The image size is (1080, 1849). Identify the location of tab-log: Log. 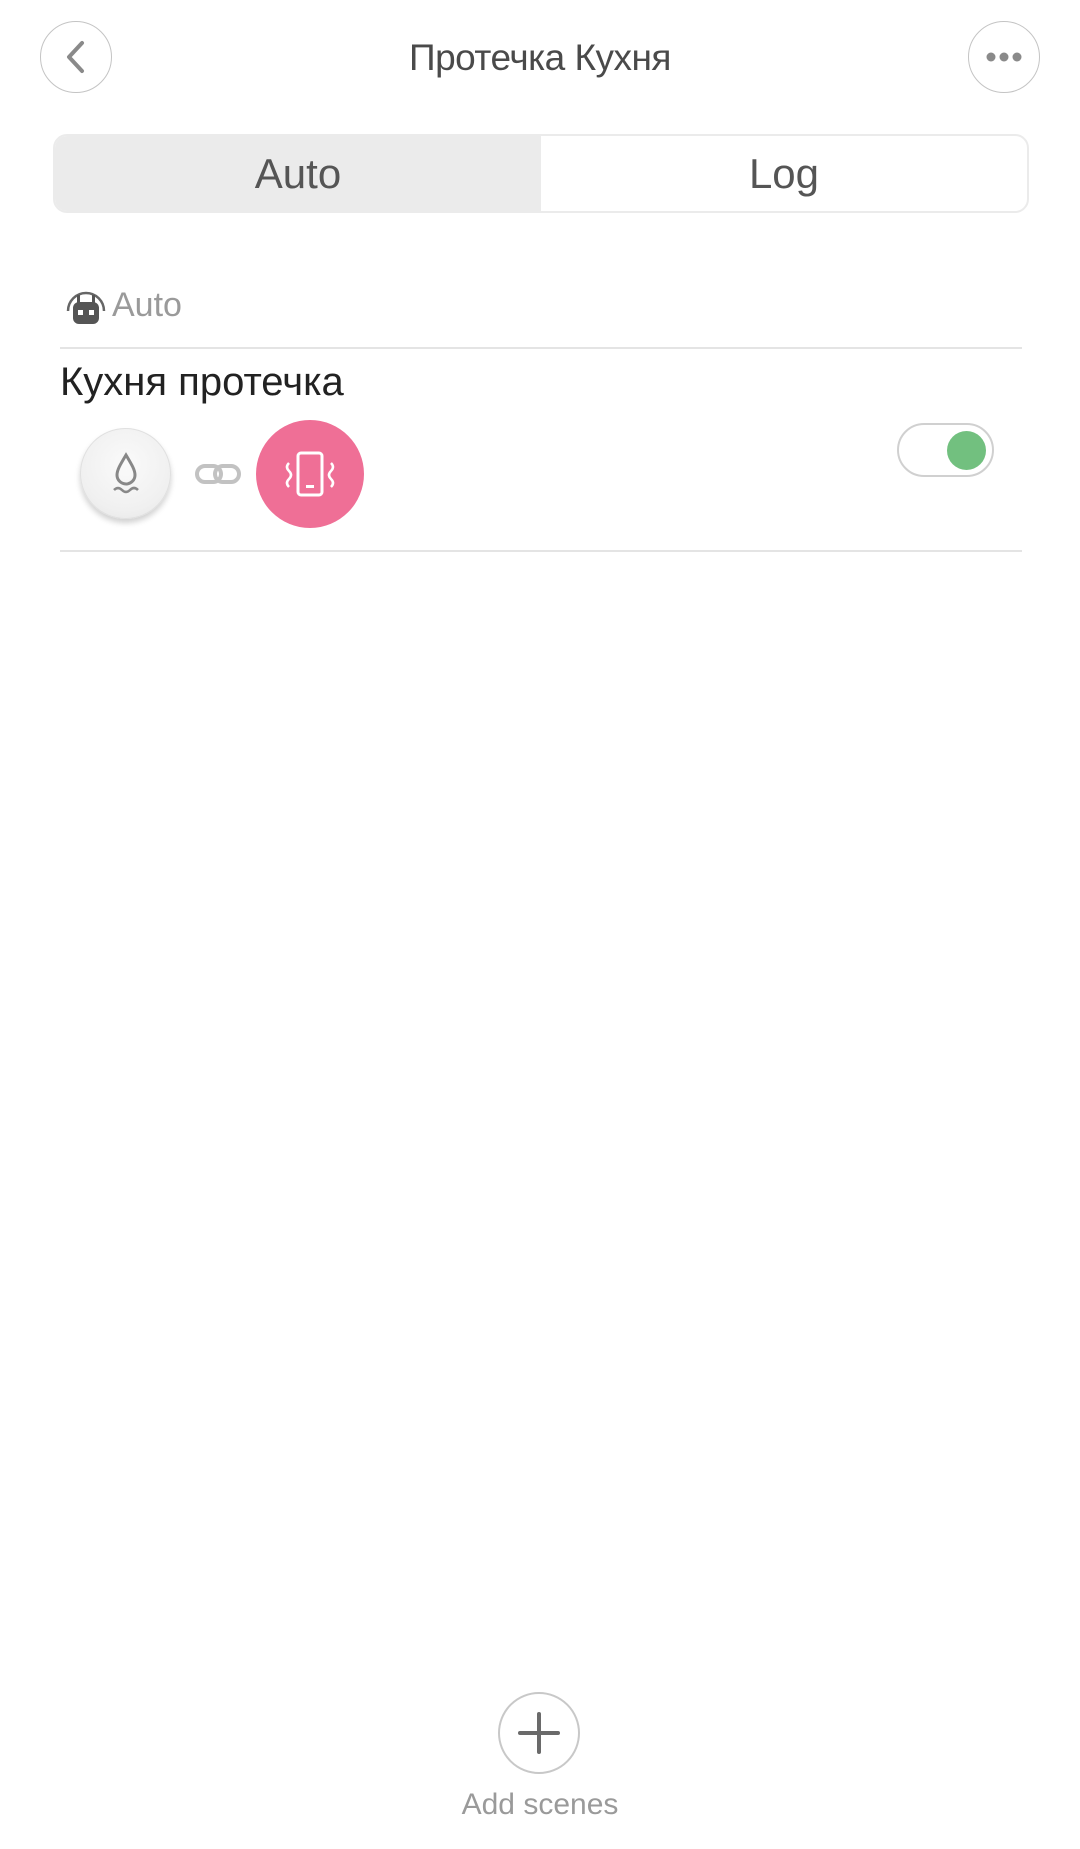
(784, 173).